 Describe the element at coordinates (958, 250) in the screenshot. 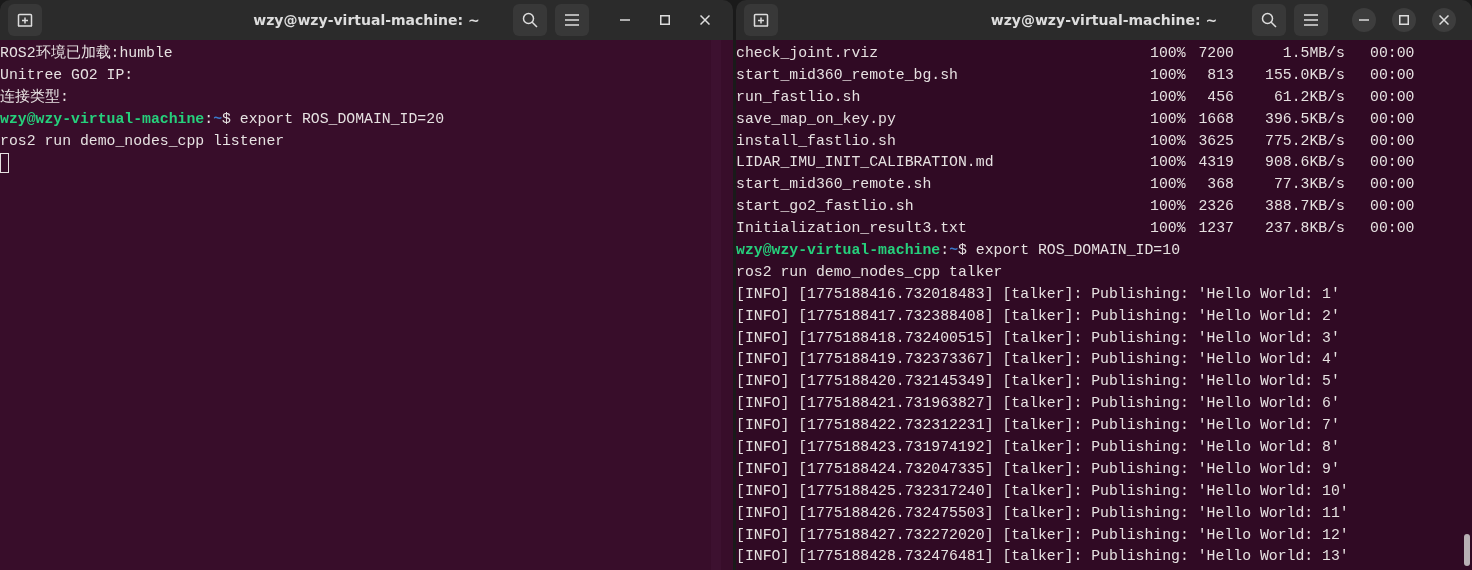

I see `prompt-line: wzy@wzy-virtual-machine:~$ export ROS_DOMAIN_ID=10` at that location.